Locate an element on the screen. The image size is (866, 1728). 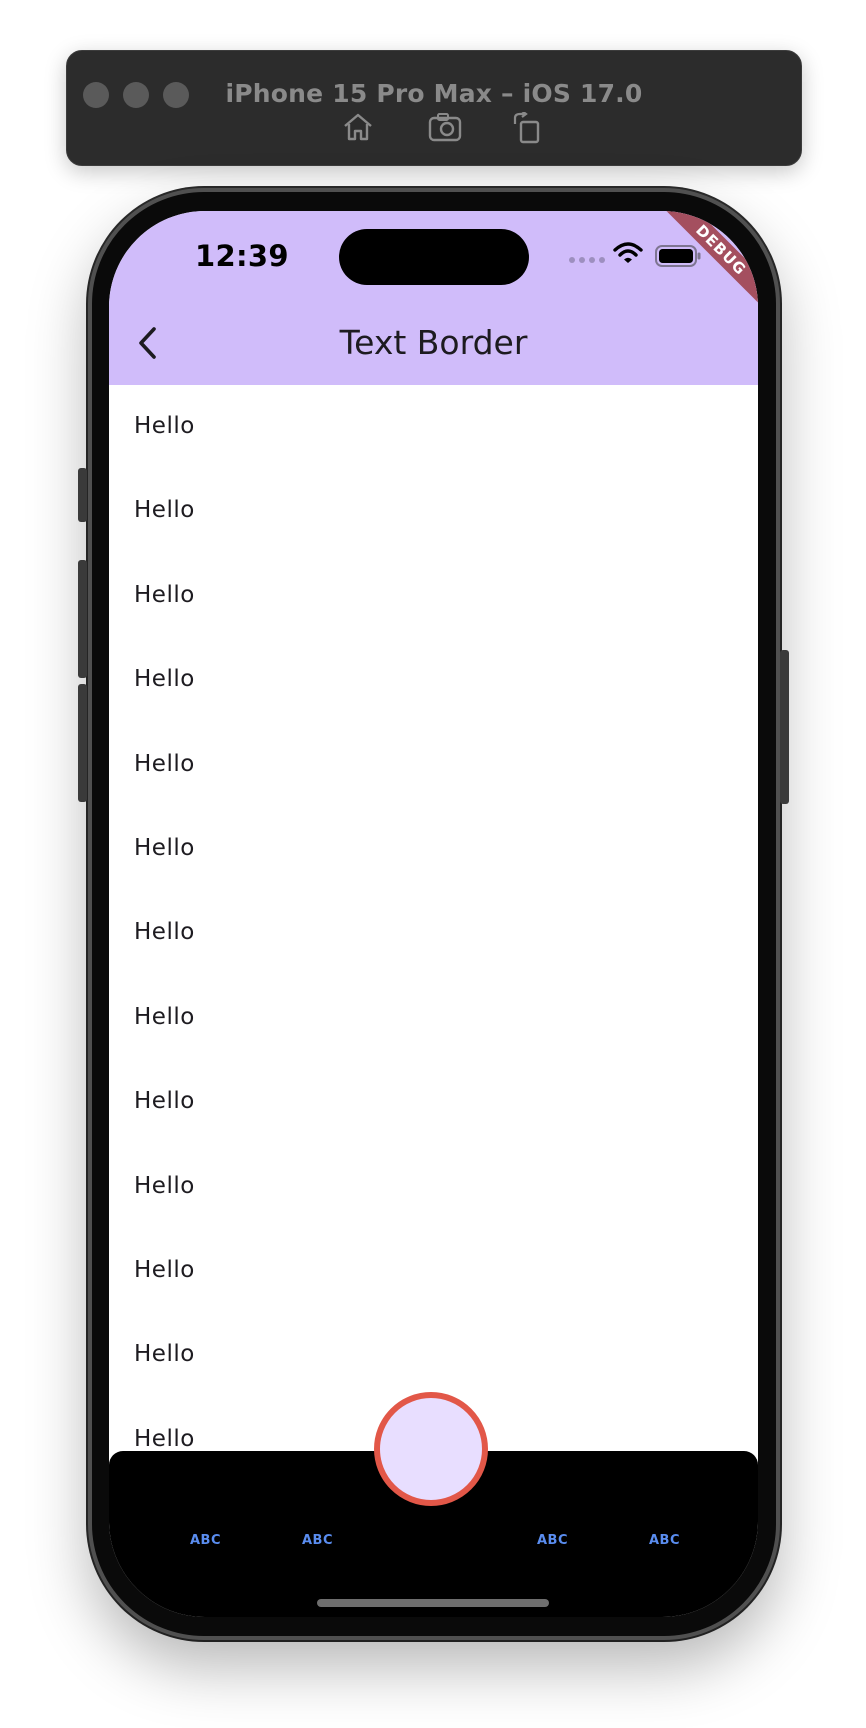
wifi-icon is located at coordinates (628, 252).